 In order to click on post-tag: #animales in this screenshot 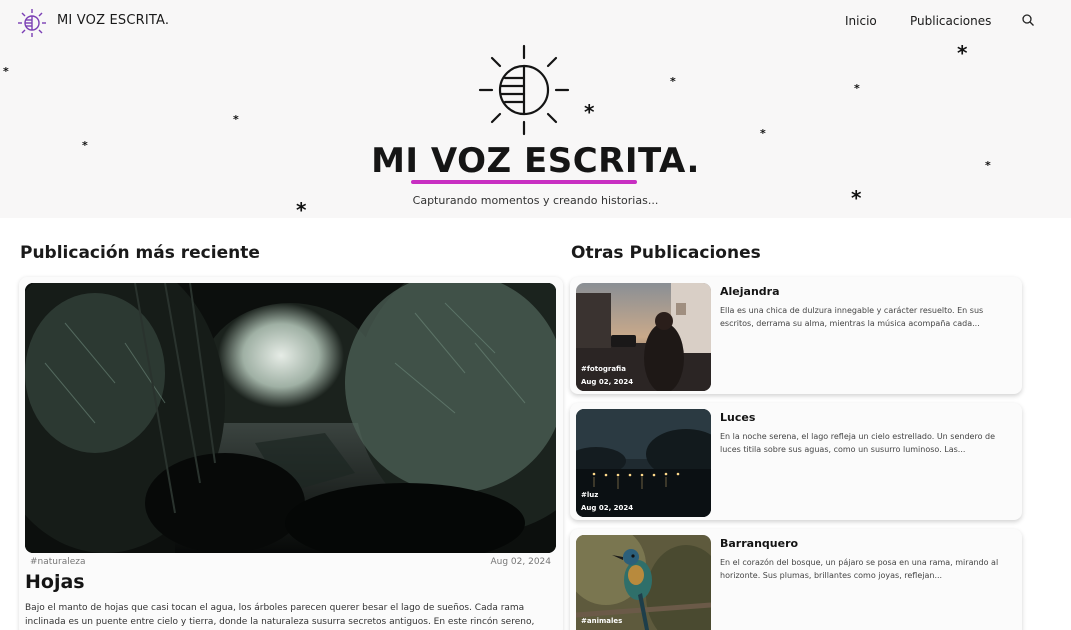, I will do `click(601, 621)`.